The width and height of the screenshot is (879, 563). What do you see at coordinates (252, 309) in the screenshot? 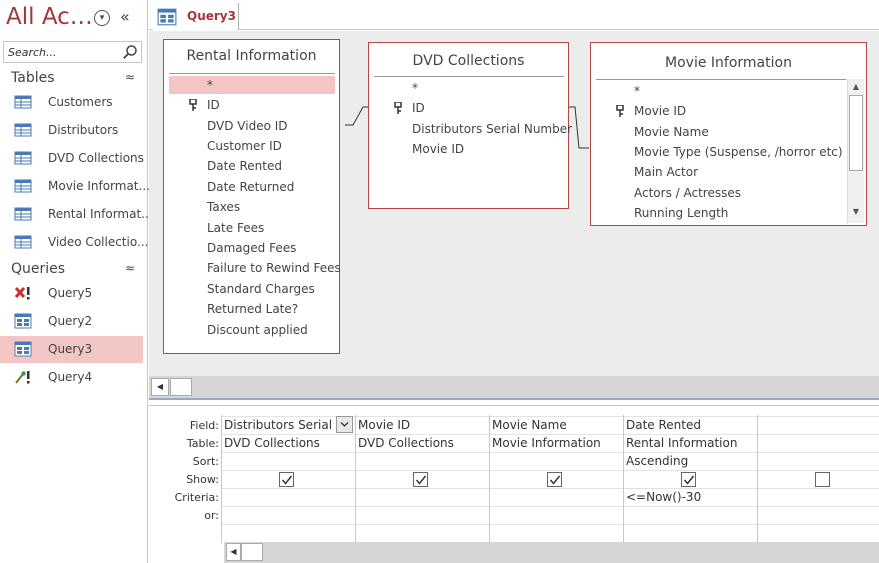
I see `field-returned-late: Returned Late?` at bounding box center [252, 309].